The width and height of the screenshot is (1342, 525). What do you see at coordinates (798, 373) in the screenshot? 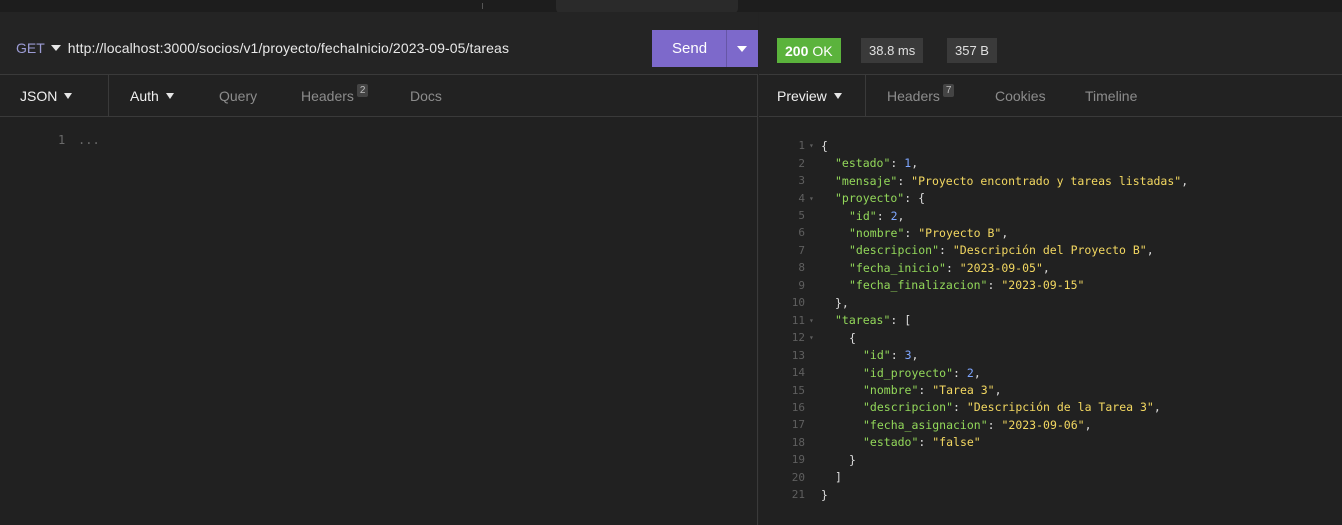
I see `line-number: 14` at bounding box center [798, 373].